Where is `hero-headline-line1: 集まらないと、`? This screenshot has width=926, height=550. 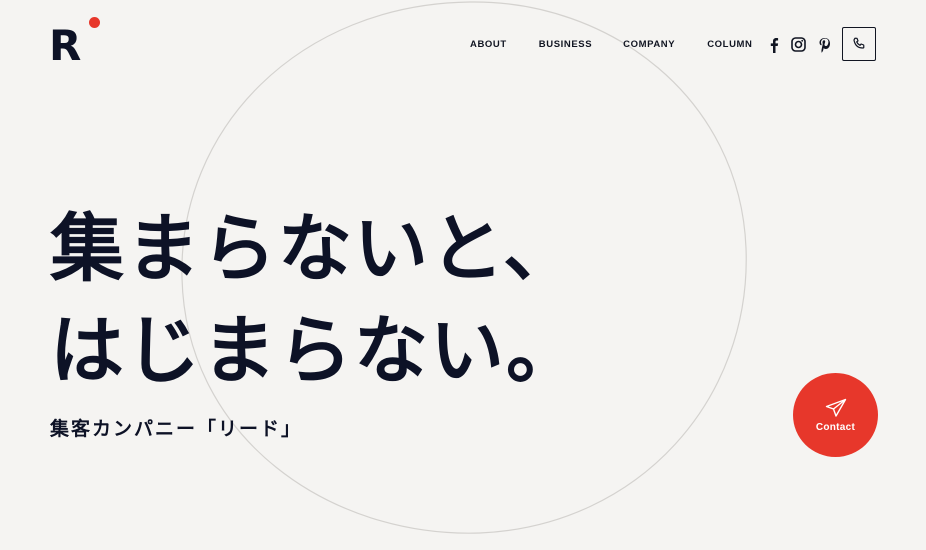
hero-headline-line1: 集まらないと、 is located at coordinates (315, 249).